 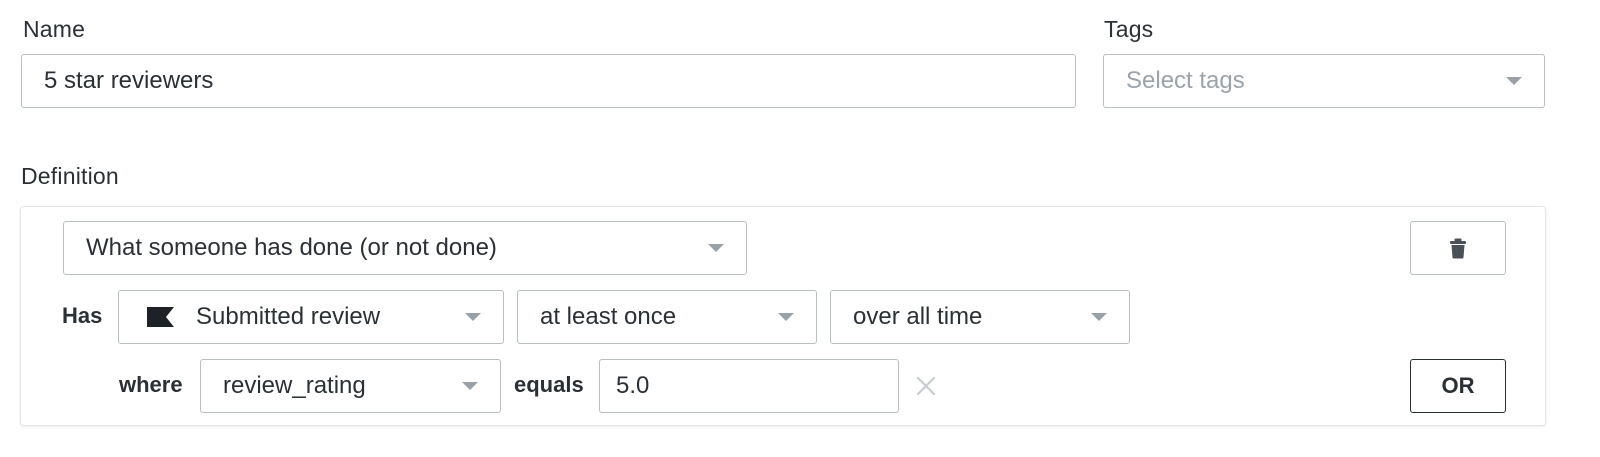 I want to click on timeframe-select: over all time, so click(x=980, y=317).